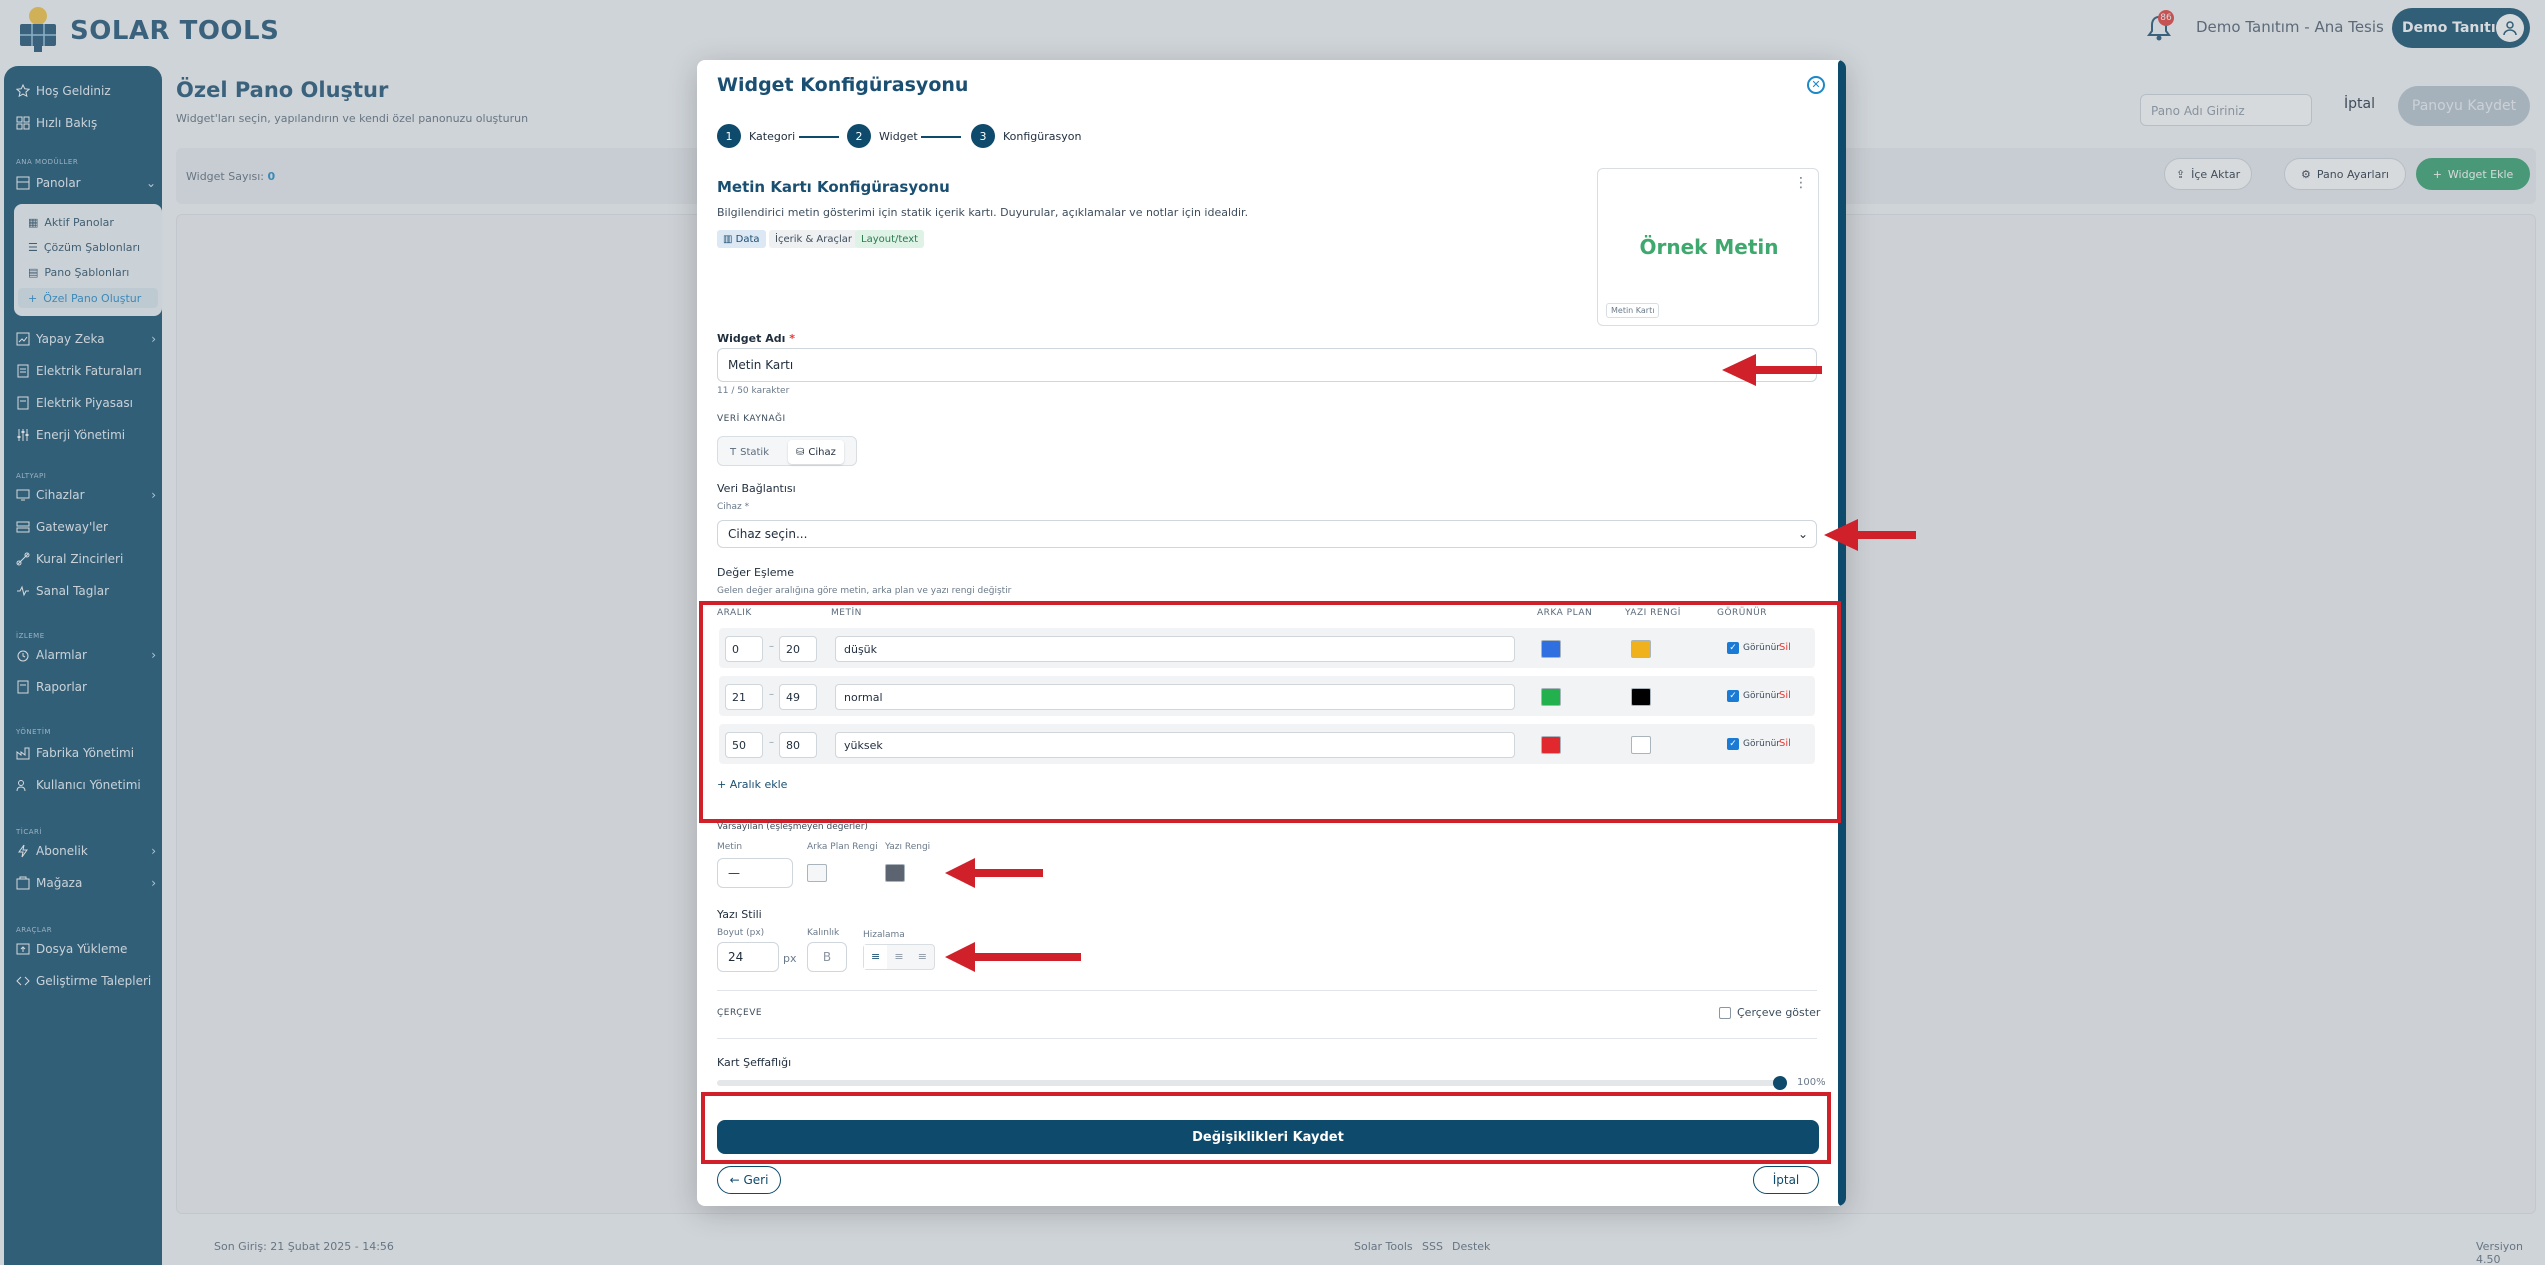 Image resolution: width=2545 pixels, height=1265 pixels. Describe the element at coordinates (827, 957) in the screenshot. I see `bold-toggle: B` at that location.